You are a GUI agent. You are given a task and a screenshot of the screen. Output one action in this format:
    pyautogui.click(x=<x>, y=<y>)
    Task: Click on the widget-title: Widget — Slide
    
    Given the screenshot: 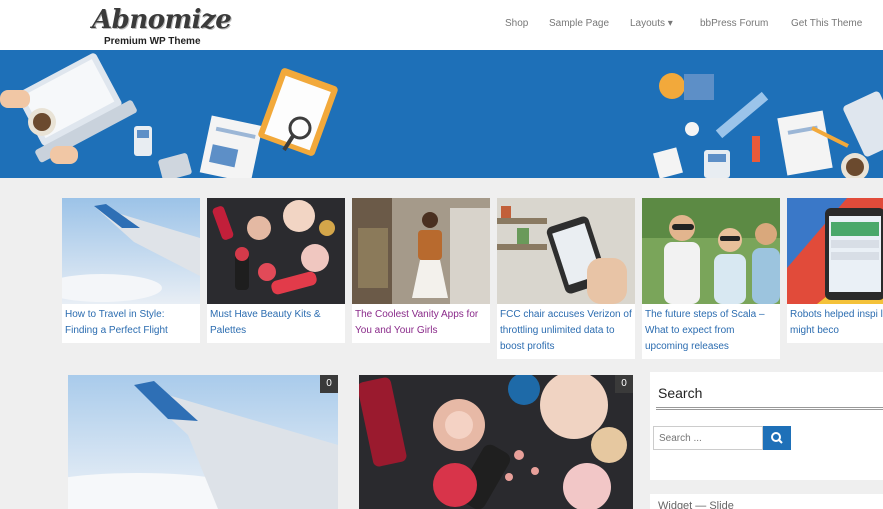 What is the action you would take?
    pyautogui.click(x=696, y=504)
    